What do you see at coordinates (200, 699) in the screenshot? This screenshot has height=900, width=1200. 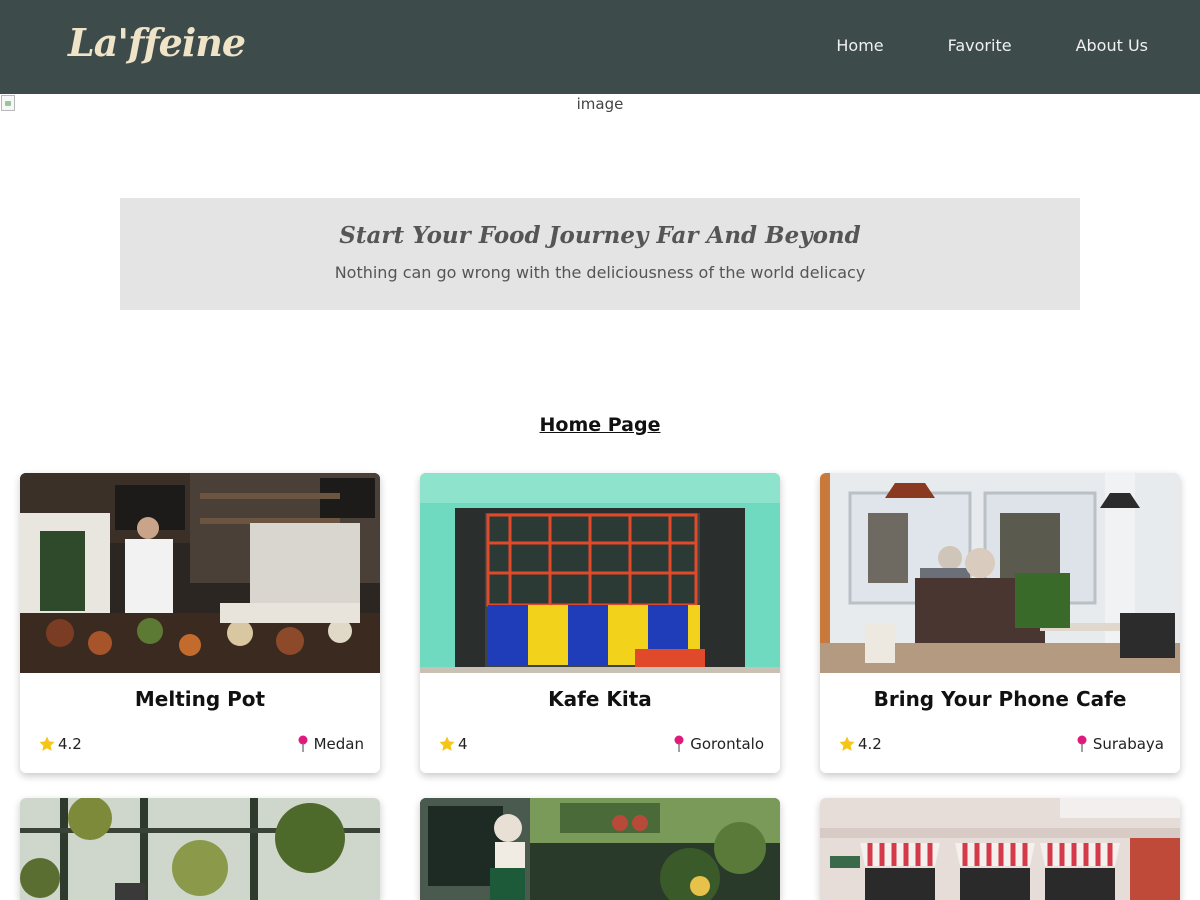 I see `restaurant-name: Melting Pot` at bounding box center [200, 699].